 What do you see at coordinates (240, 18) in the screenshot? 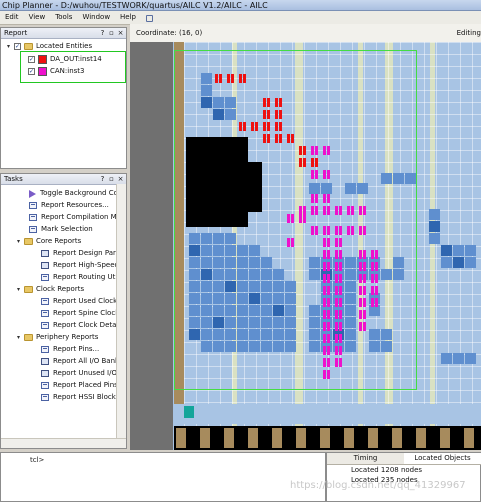
I see `menu-bar: Edit View Tools Window Help` at bounding box center [240, 18].